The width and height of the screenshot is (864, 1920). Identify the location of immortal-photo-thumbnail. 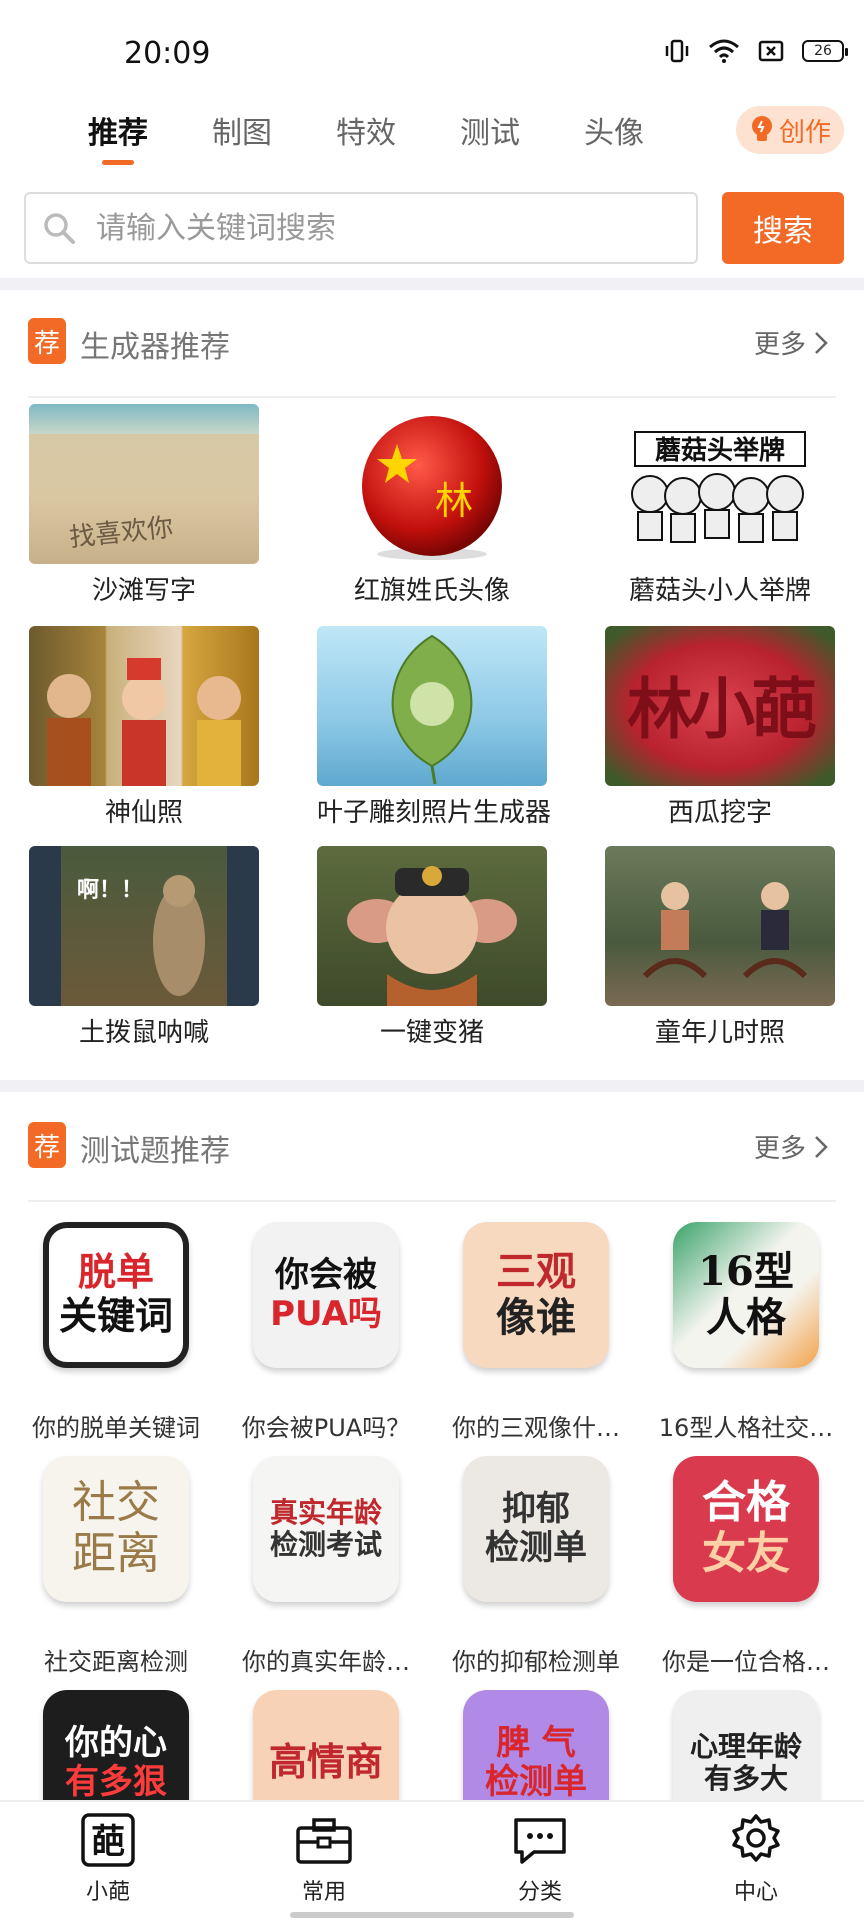
(144, 706).